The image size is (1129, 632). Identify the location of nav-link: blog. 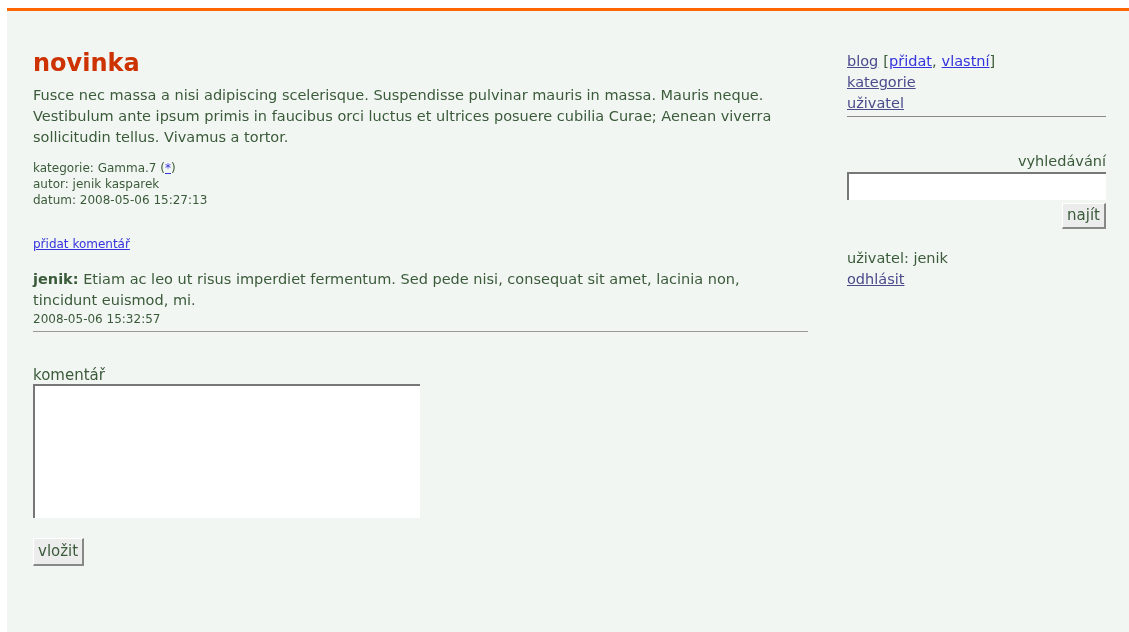
(863, 61).